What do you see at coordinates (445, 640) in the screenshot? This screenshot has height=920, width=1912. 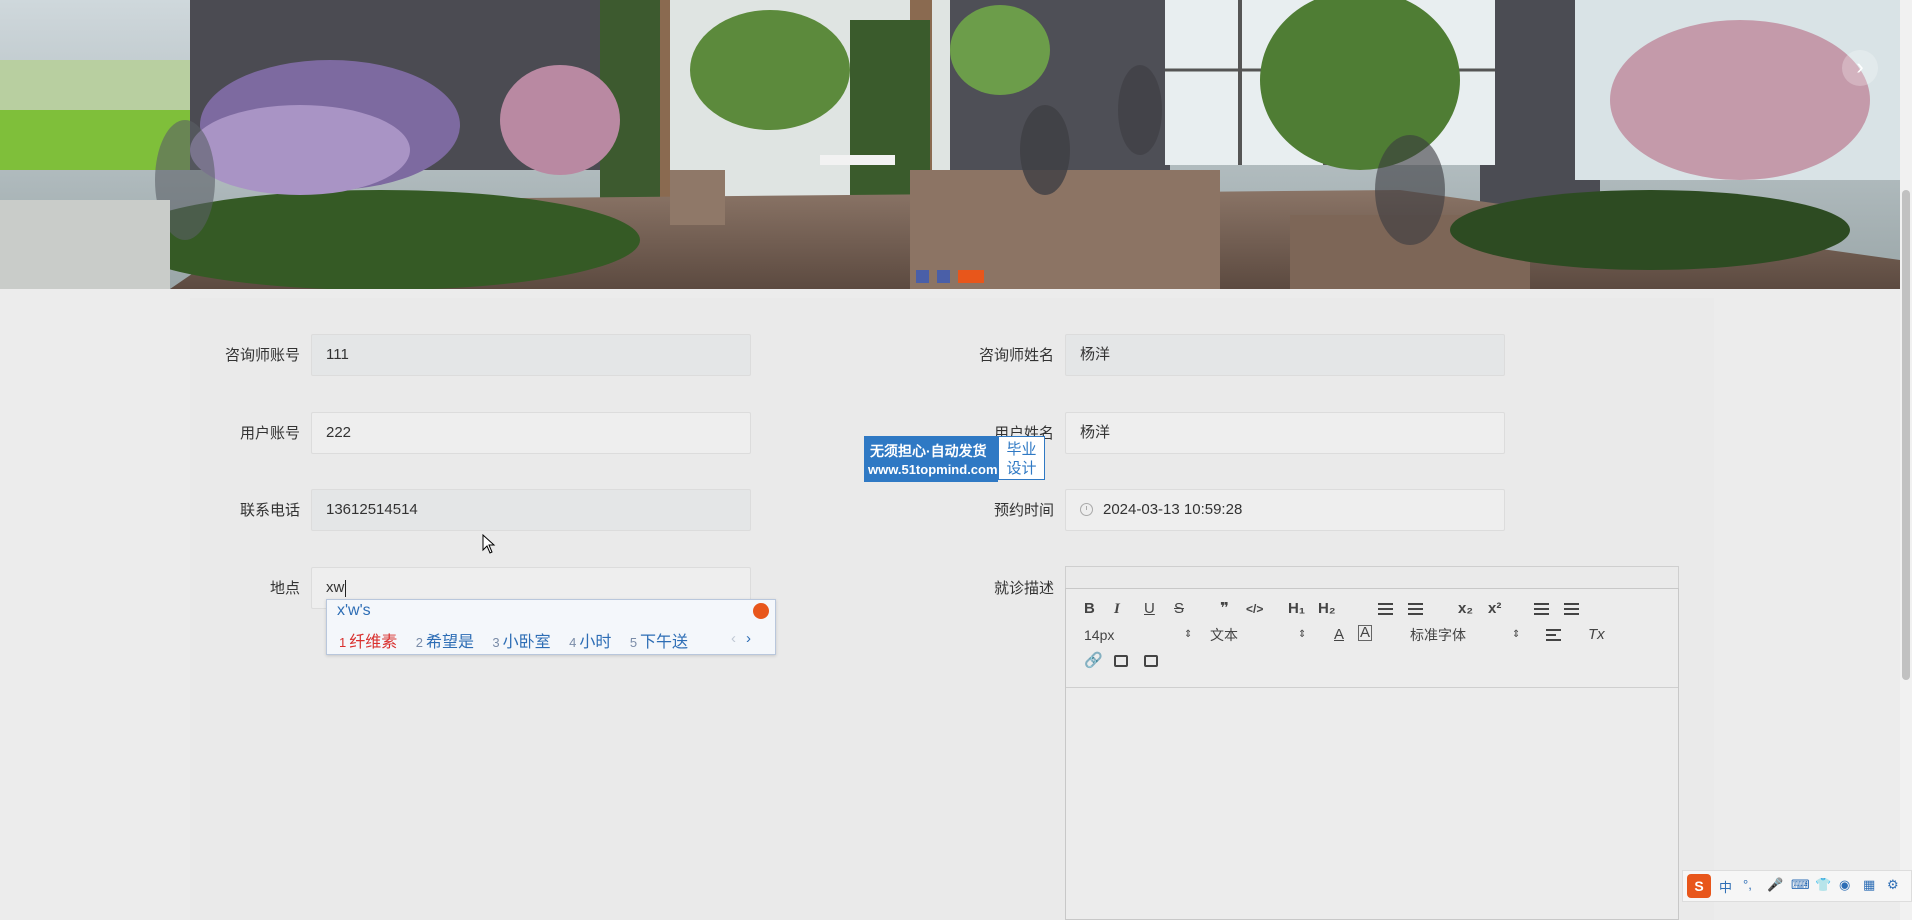 I see `ime-candidate: 2 希望是` at bounding box center [445, 640].